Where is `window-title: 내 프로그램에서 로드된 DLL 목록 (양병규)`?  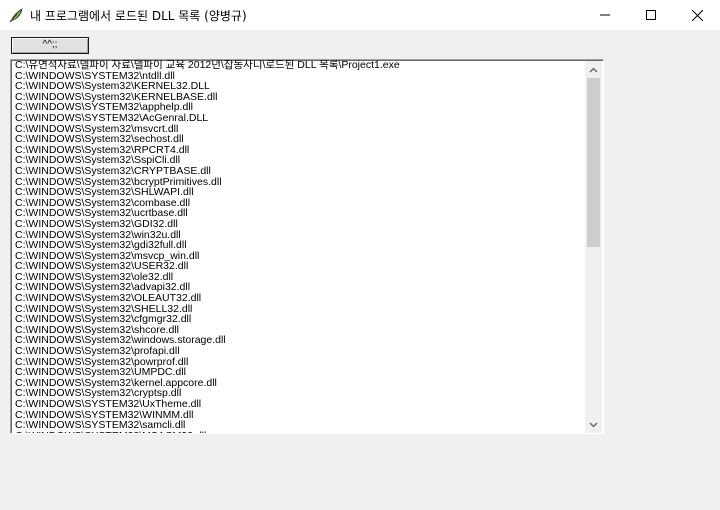 window-title: 내 프로그램에서 로드된 DLL 목록 (양병규) is located at coordinates (138, 16).